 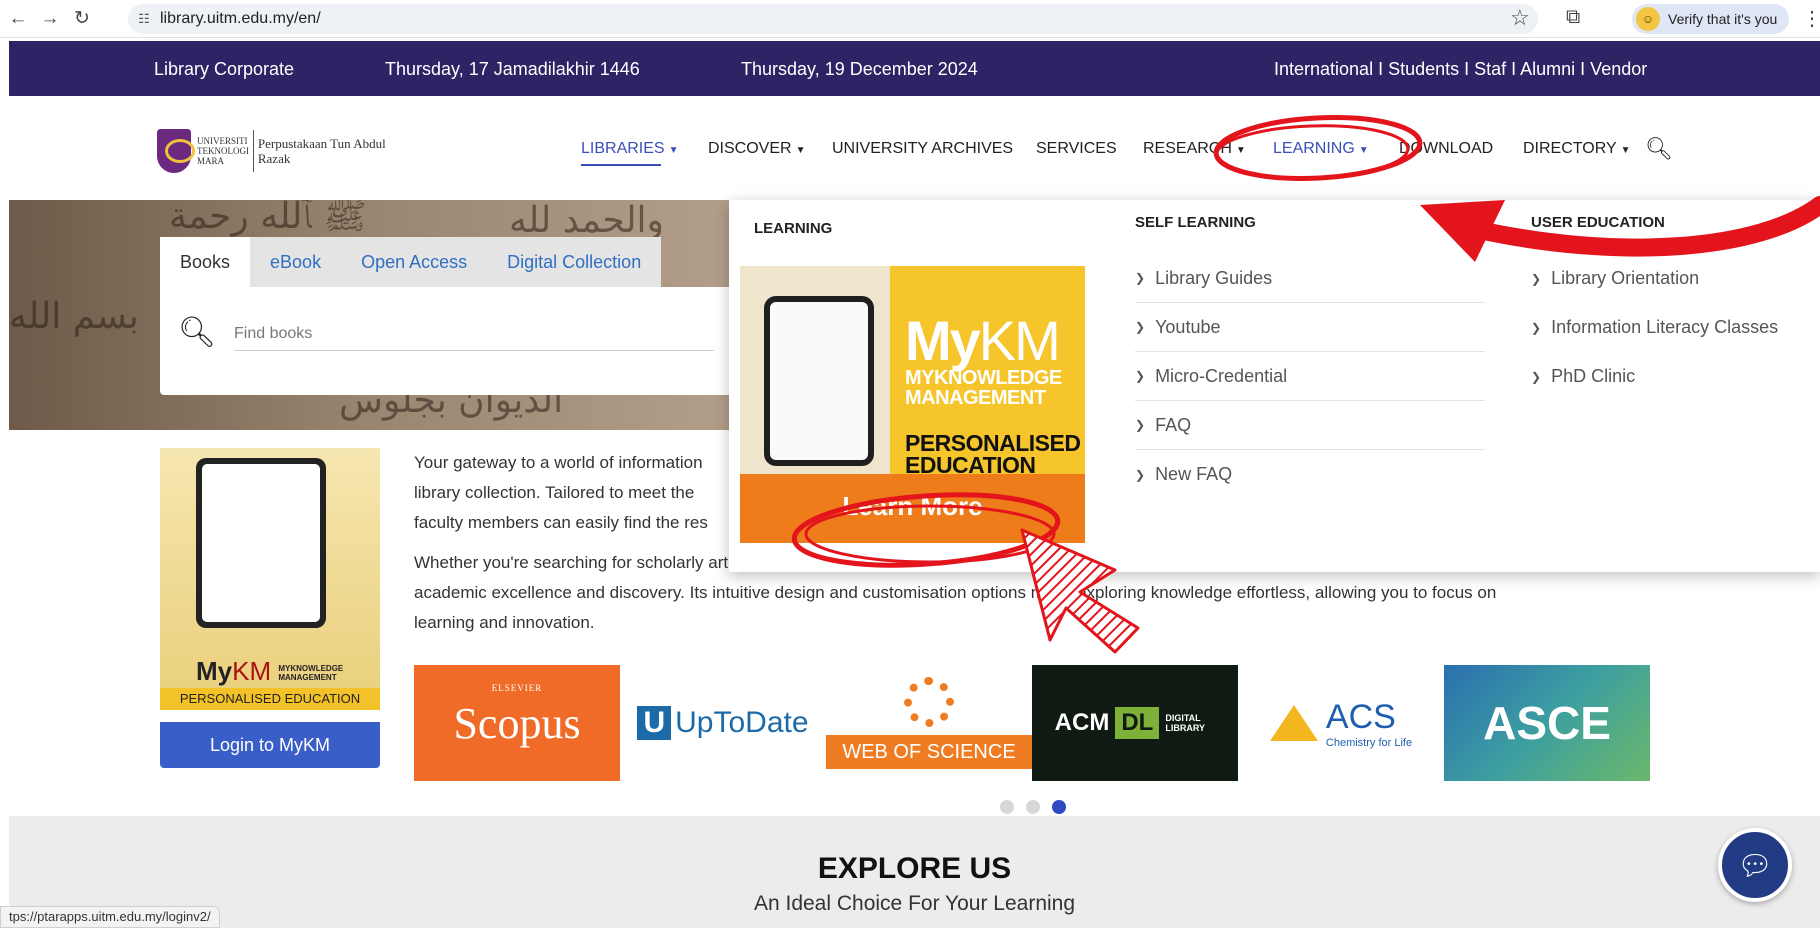 I want to click on menu-item-micro-credential: ❯ Micro-Credential, so click(x=1310, y=376).